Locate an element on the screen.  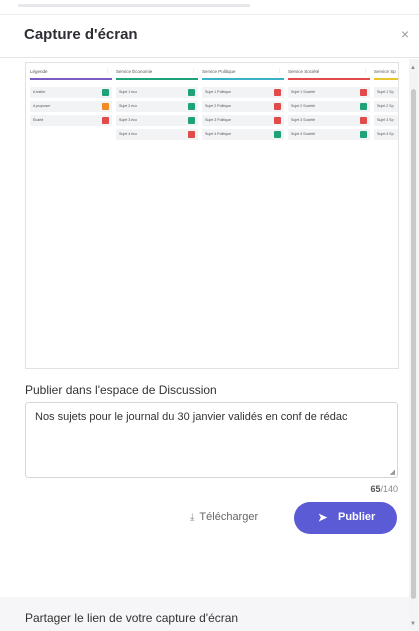
board-card-label: Sujet 3 Politique is located at coordinates (218, 120).